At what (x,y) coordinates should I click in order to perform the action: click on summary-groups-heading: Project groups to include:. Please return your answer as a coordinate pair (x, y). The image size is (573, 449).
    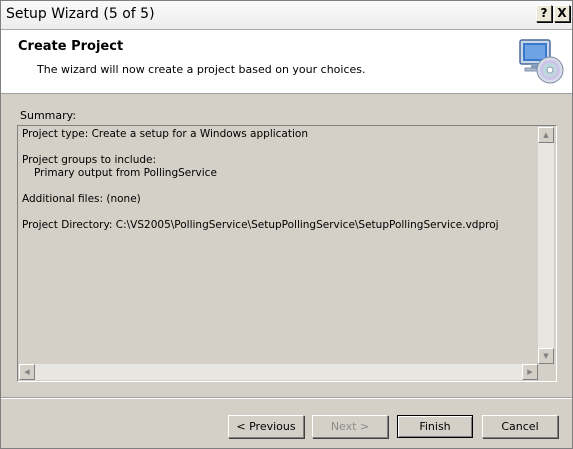
    Looking at the image, I should click on (89, 160).